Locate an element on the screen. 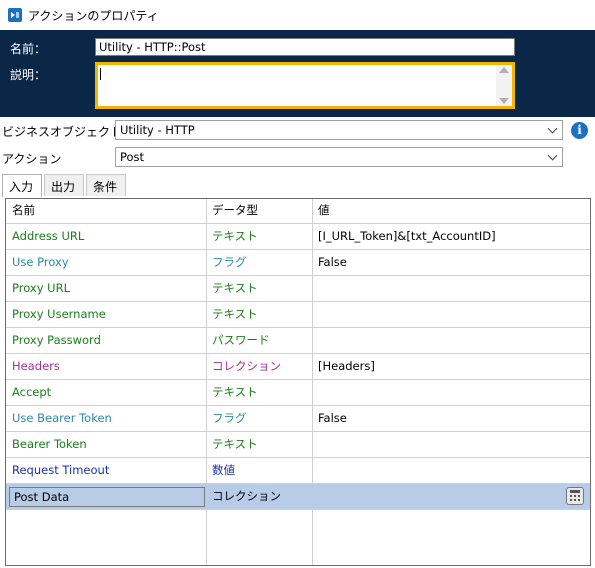  table-row: Request Timeout 数値 is located at coordinates (298, 470).